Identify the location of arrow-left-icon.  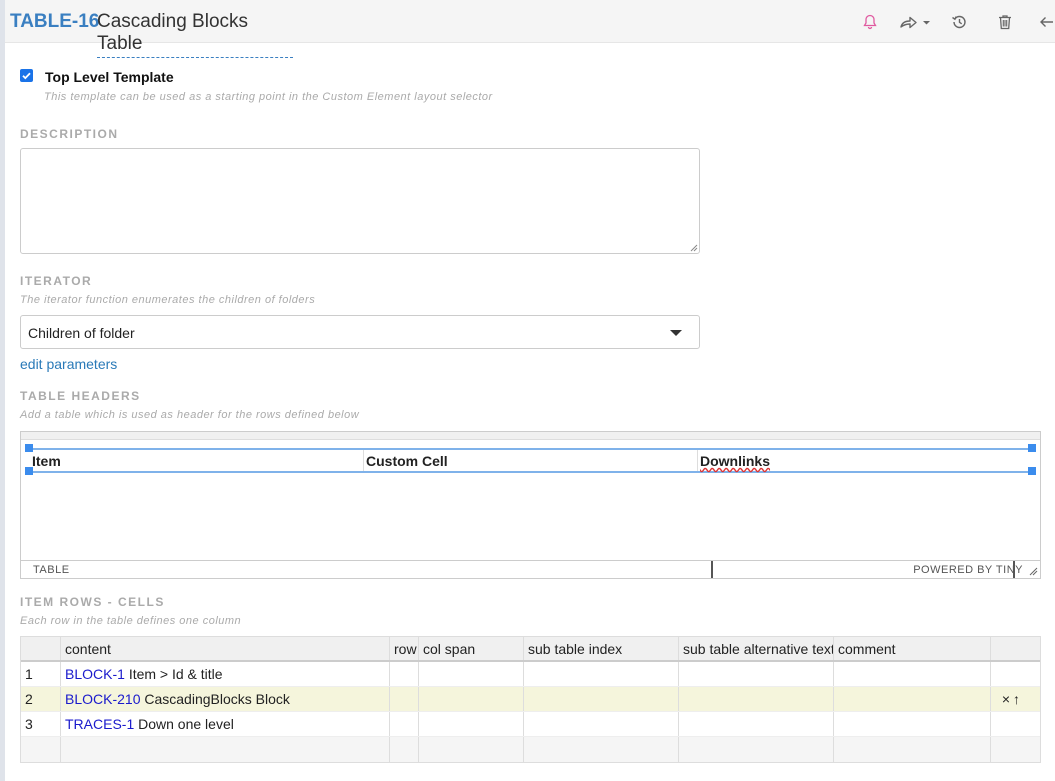
(1046, 22).